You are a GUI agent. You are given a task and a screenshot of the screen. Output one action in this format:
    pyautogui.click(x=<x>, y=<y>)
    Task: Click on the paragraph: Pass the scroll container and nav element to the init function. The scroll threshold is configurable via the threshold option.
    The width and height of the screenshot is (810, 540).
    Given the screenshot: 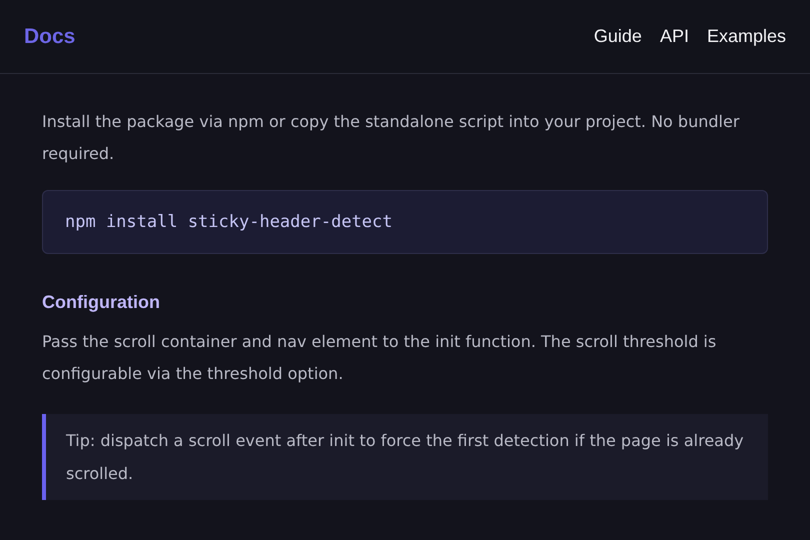 What is the action you would take?
    pyautogui.click(x=380, y=358)
    